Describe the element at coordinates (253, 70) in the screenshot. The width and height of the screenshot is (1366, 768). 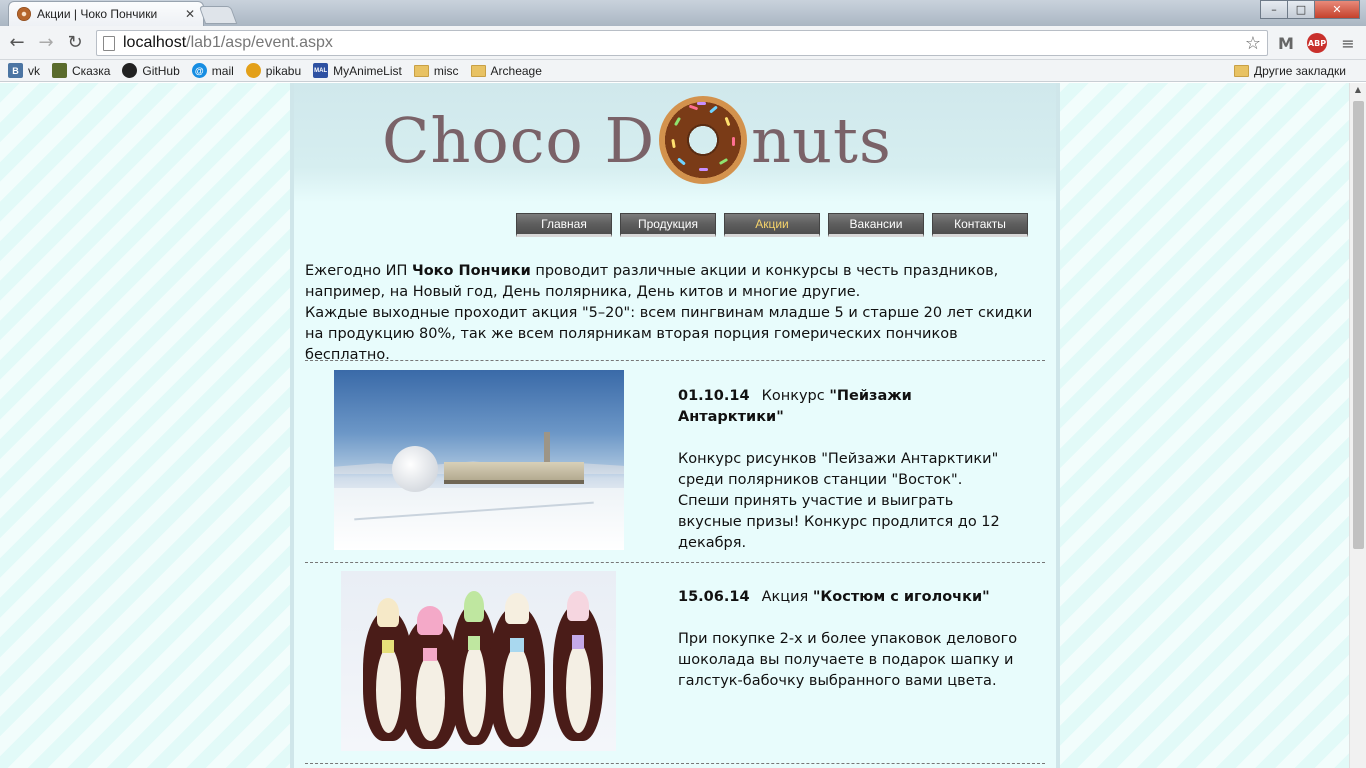
I see `pikabu-icon` at that location.